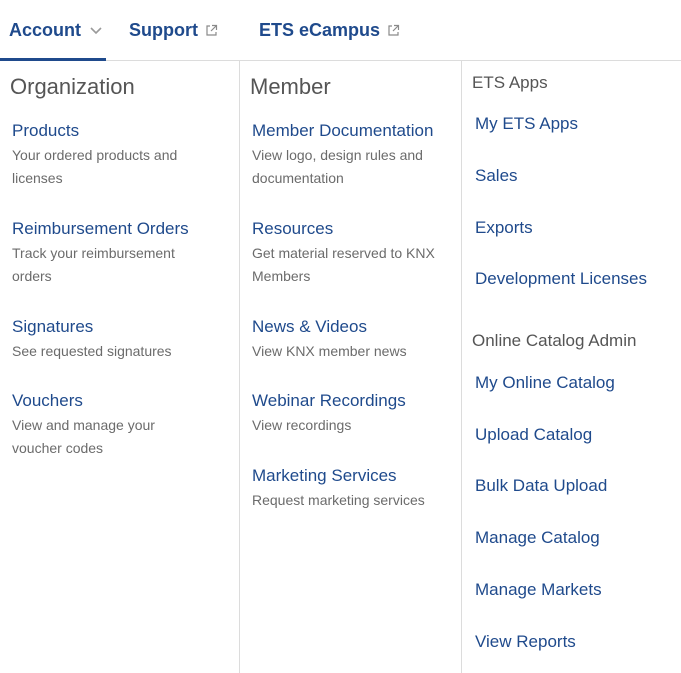 This screenshot has width=681, height=673. I want to click on menu-item-webinar-recordings: Webinar Recordings View recordings, so click(362, 413).